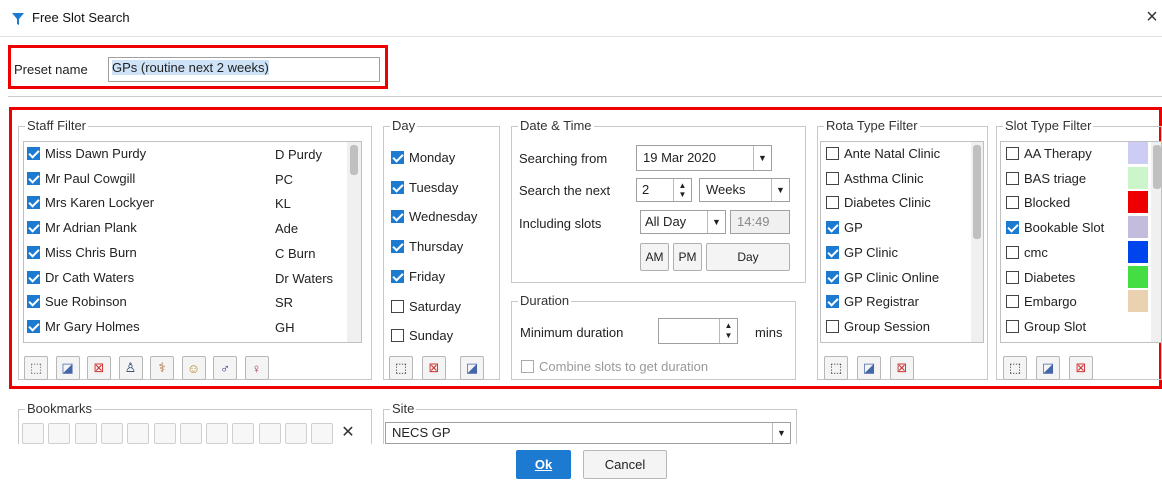 The height and width of the screenshot is (482, 1162). What do you see at coordinates (434, 216) in the screenshot?
I see `day-checkbox-row: Wednesday` at bounding box center [434, 216].